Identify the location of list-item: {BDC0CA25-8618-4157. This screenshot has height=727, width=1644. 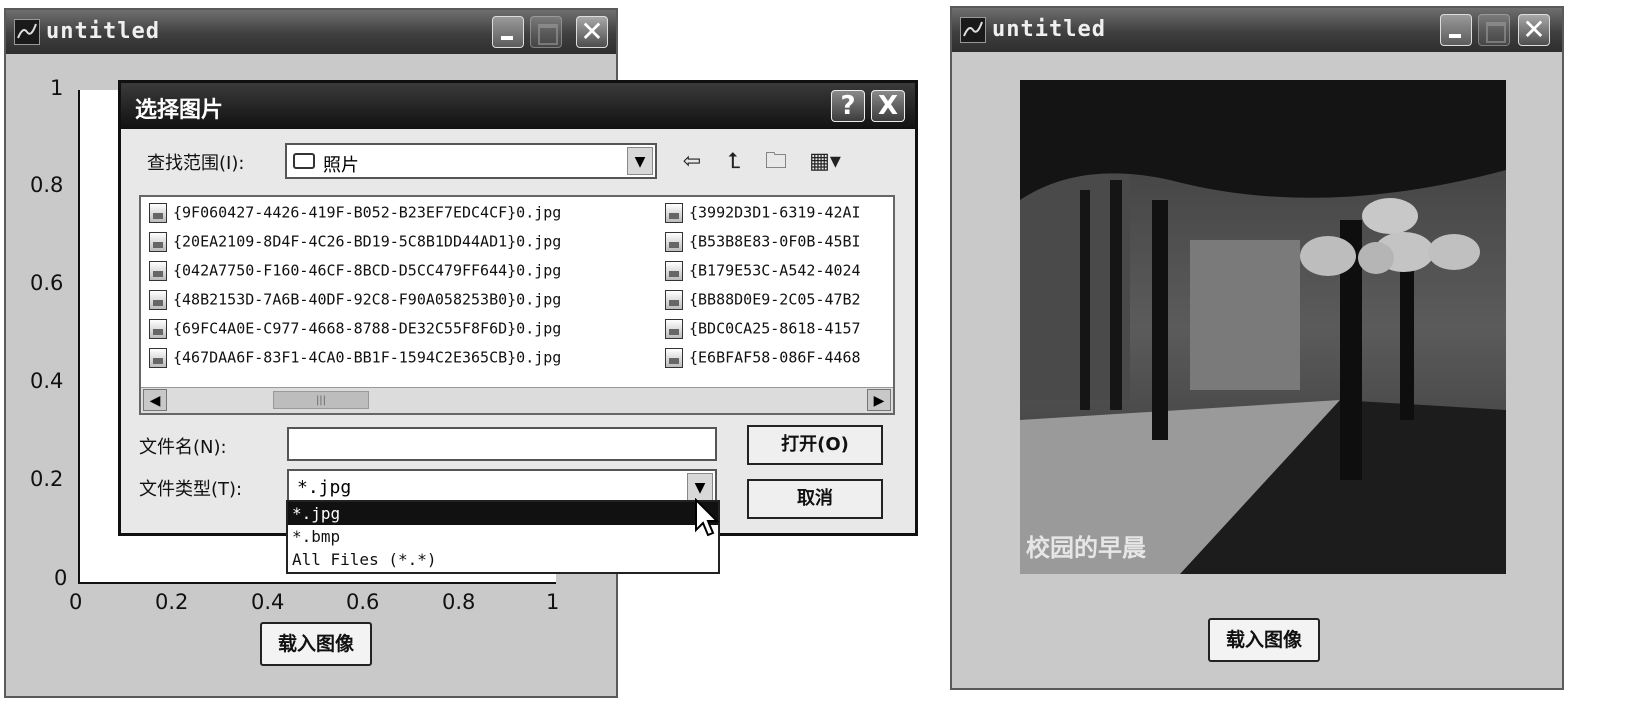
(779, 333).